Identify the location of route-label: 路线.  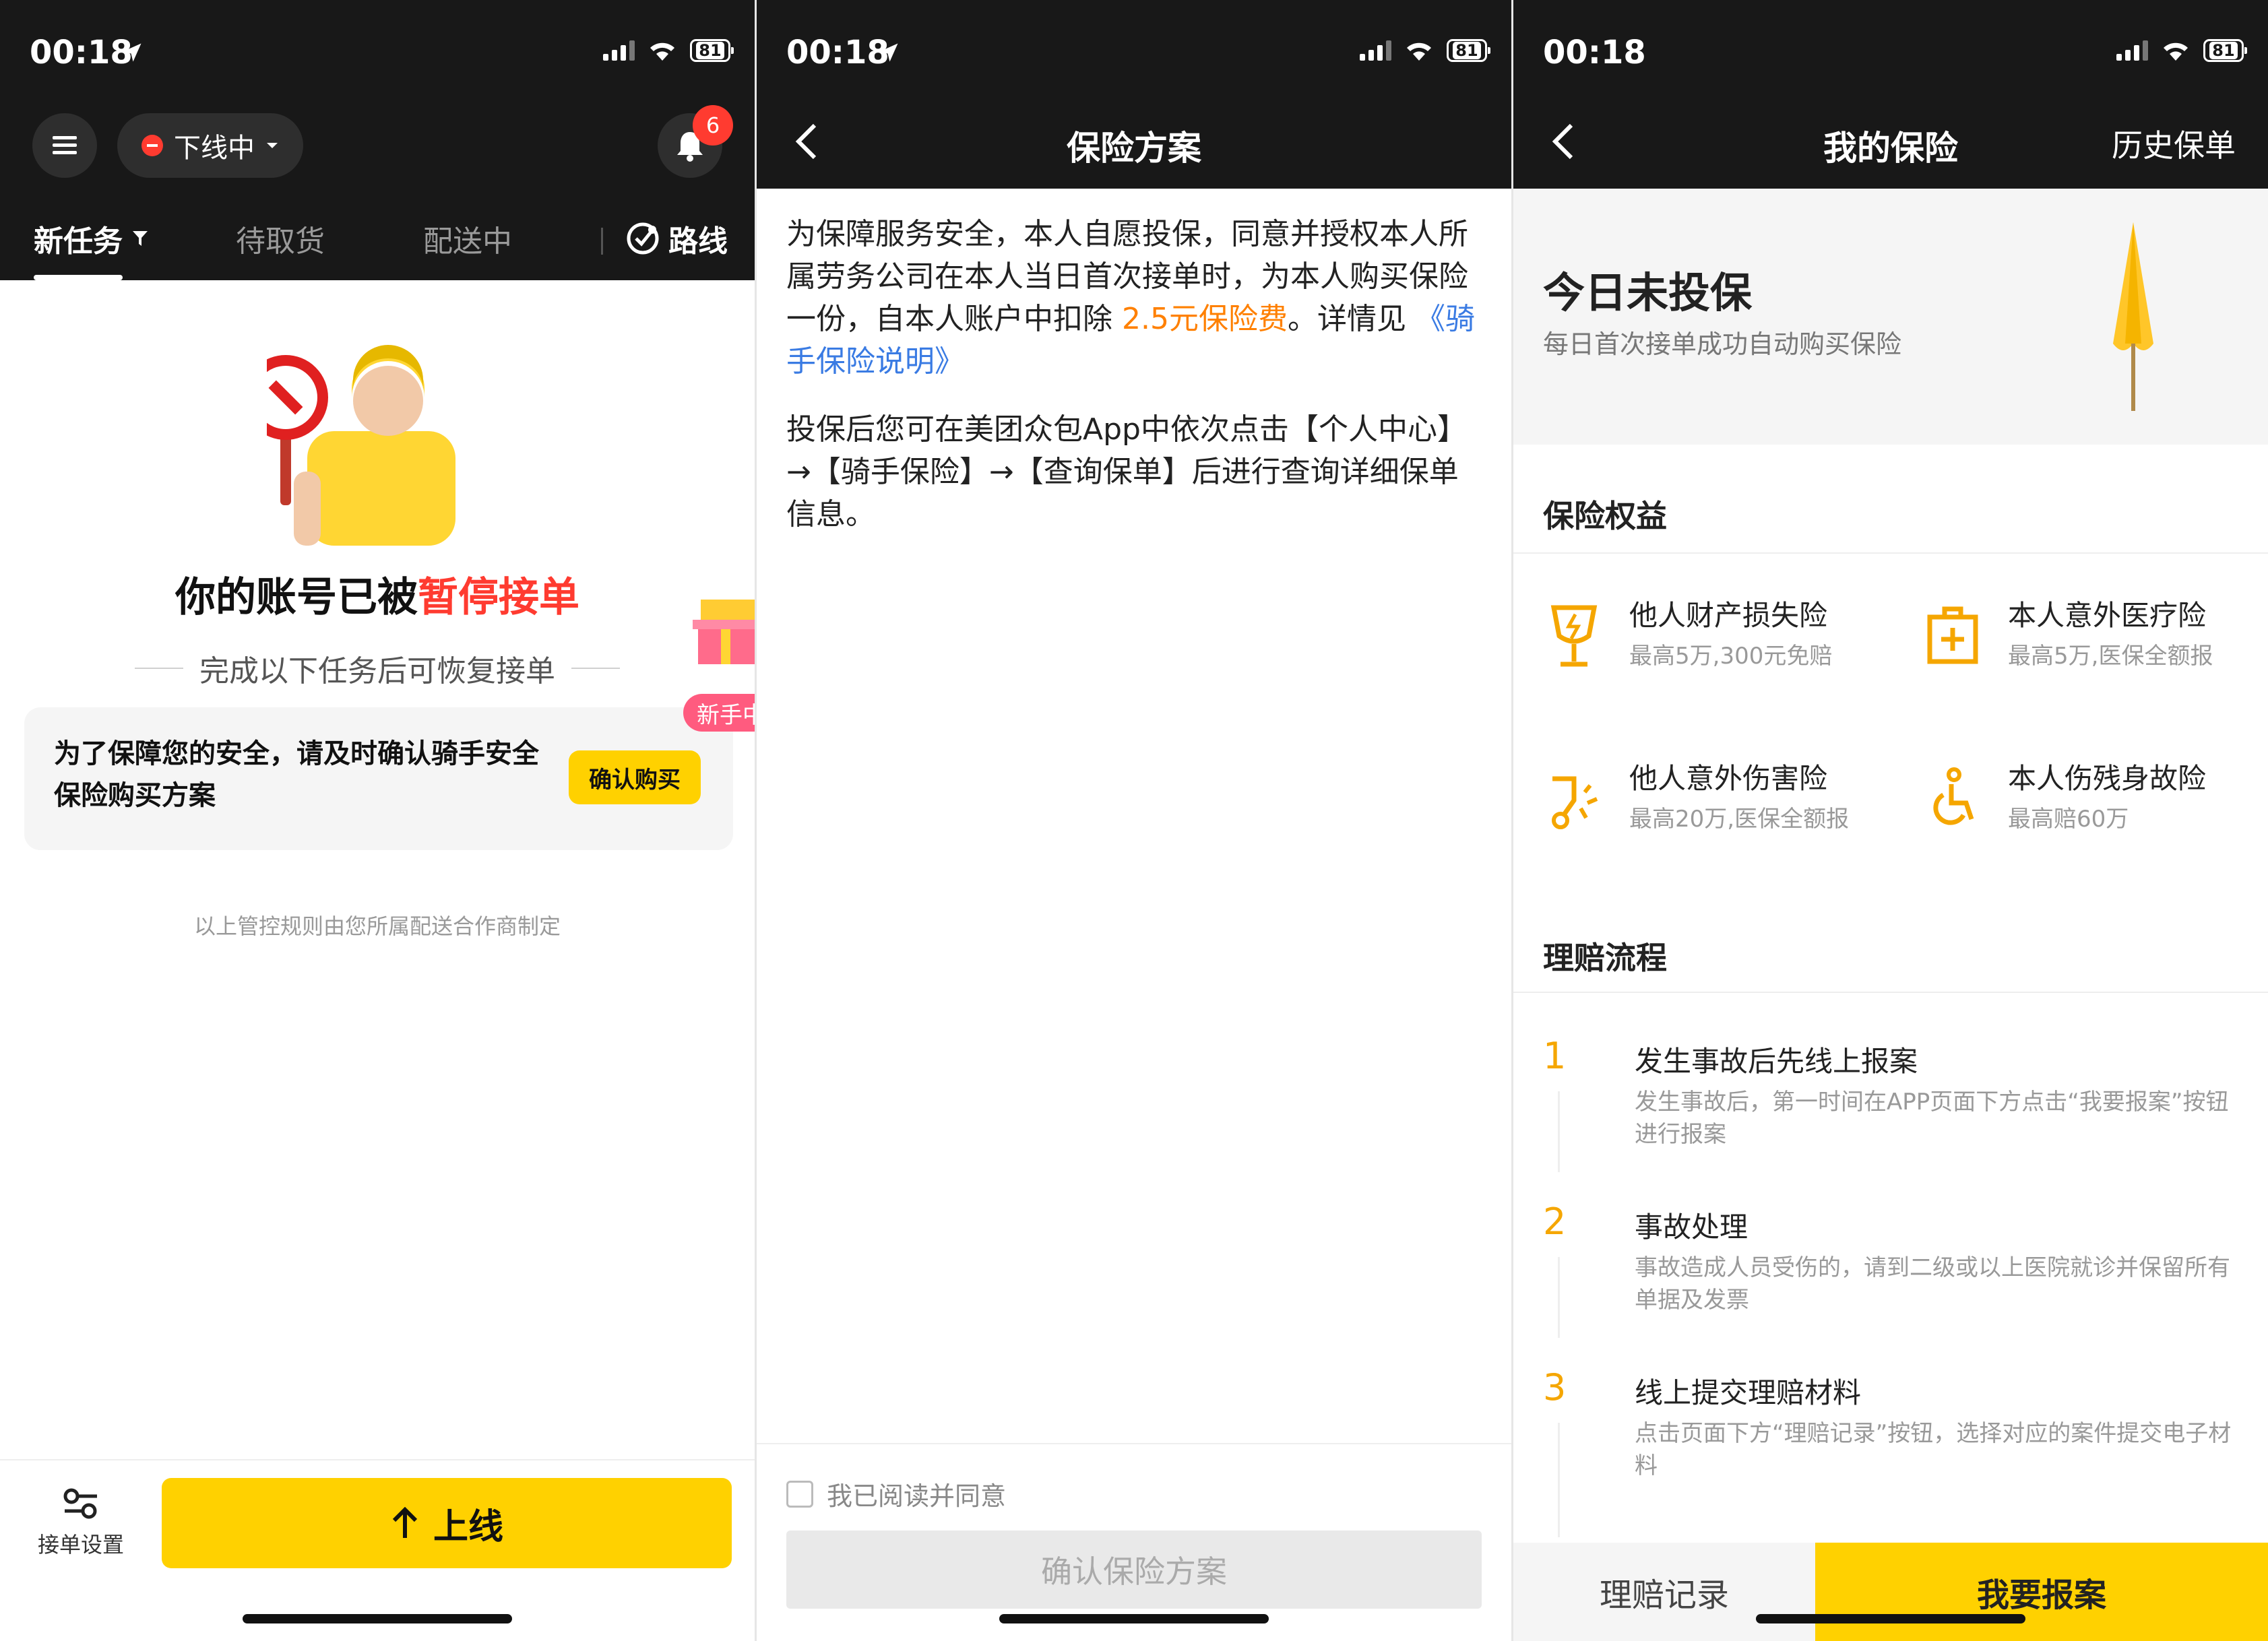
(698, 242).